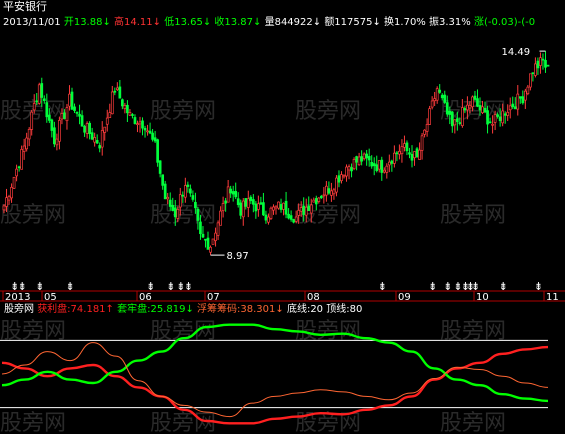  What do you see at coordinates (183, 215) in the screenshot?
I see `watermark-text: 股旁网` at bounding box center [183, 215].